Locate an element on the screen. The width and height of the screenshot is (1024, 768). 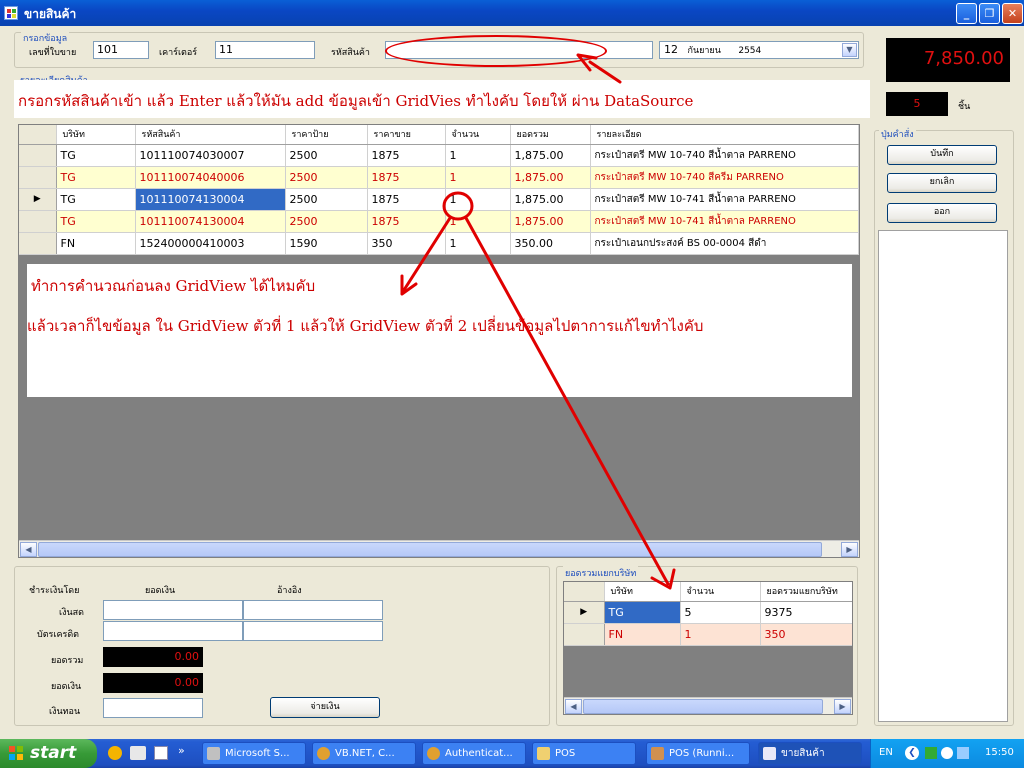
start-label: start is located at coordinates (53, 753).